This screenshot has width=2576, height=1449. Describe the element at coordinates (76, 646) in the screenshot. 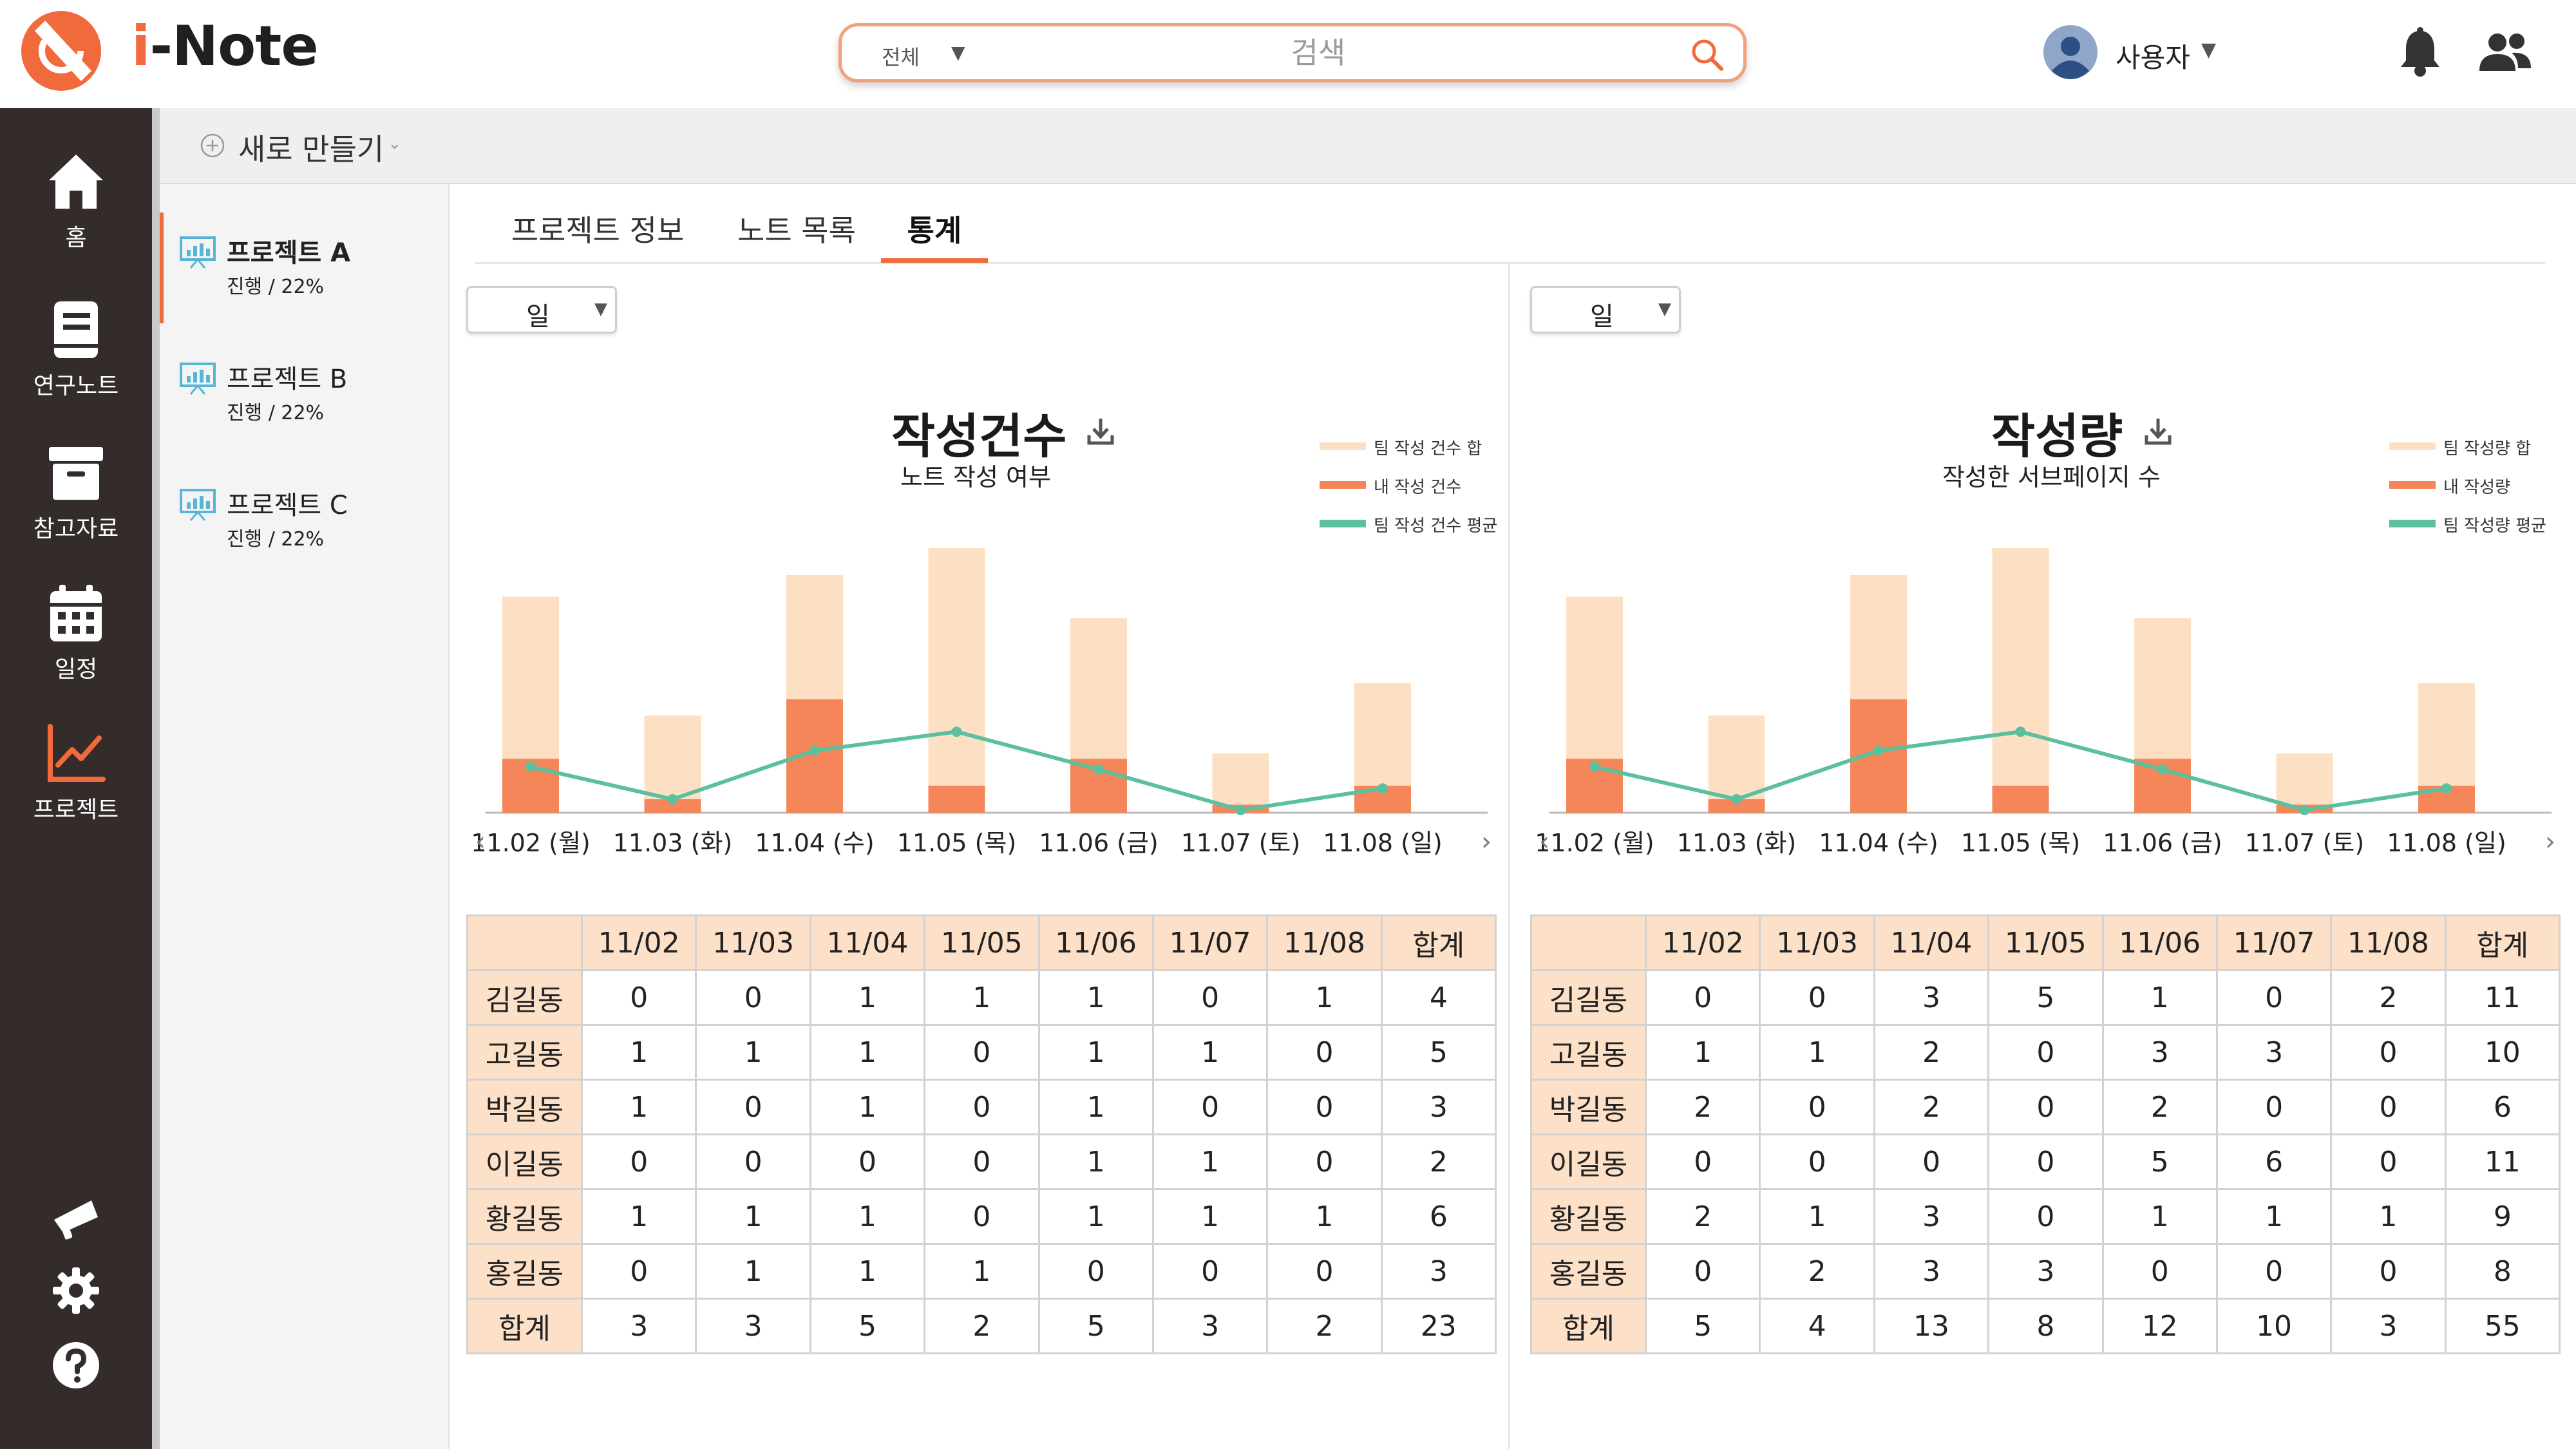

I see `sidebar-item-schedule: 일정` at that location.